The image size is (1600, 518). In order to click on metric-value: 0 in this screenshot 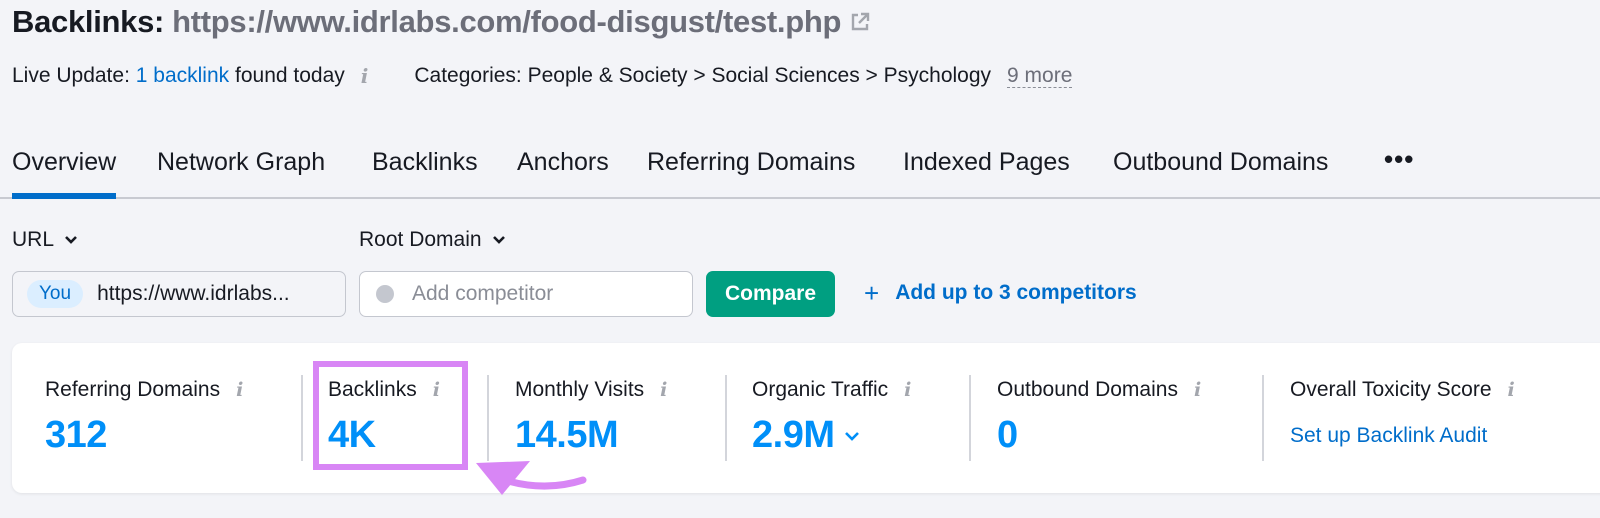, I will do `click(1099, 435)`.